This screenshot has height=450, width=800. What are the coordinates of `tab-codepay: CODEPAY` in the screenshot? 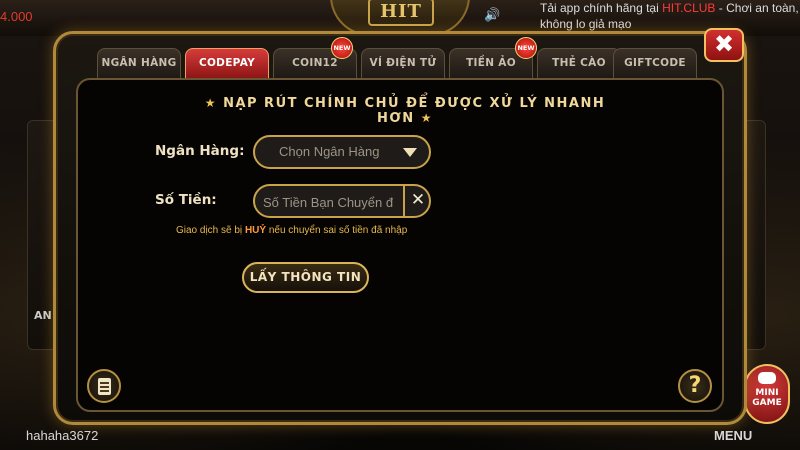 It's located at (227, 63).